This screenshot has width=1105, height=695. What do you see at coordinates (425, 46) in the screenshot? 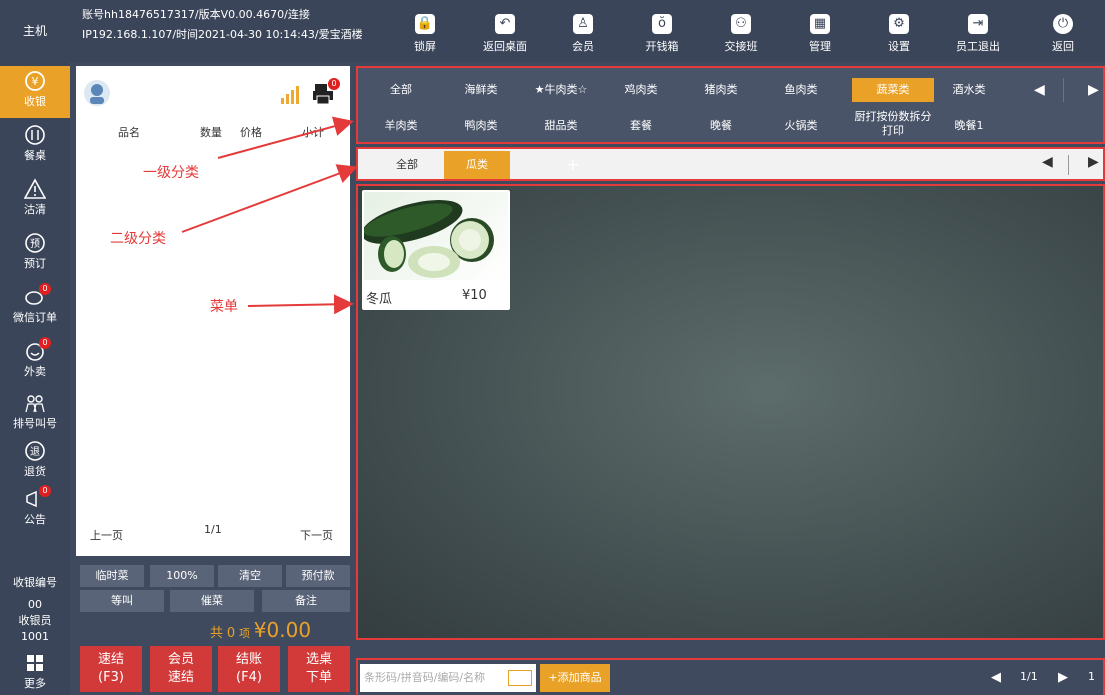
I see `button-label: 锁屏` at bounding box center [425, 46].